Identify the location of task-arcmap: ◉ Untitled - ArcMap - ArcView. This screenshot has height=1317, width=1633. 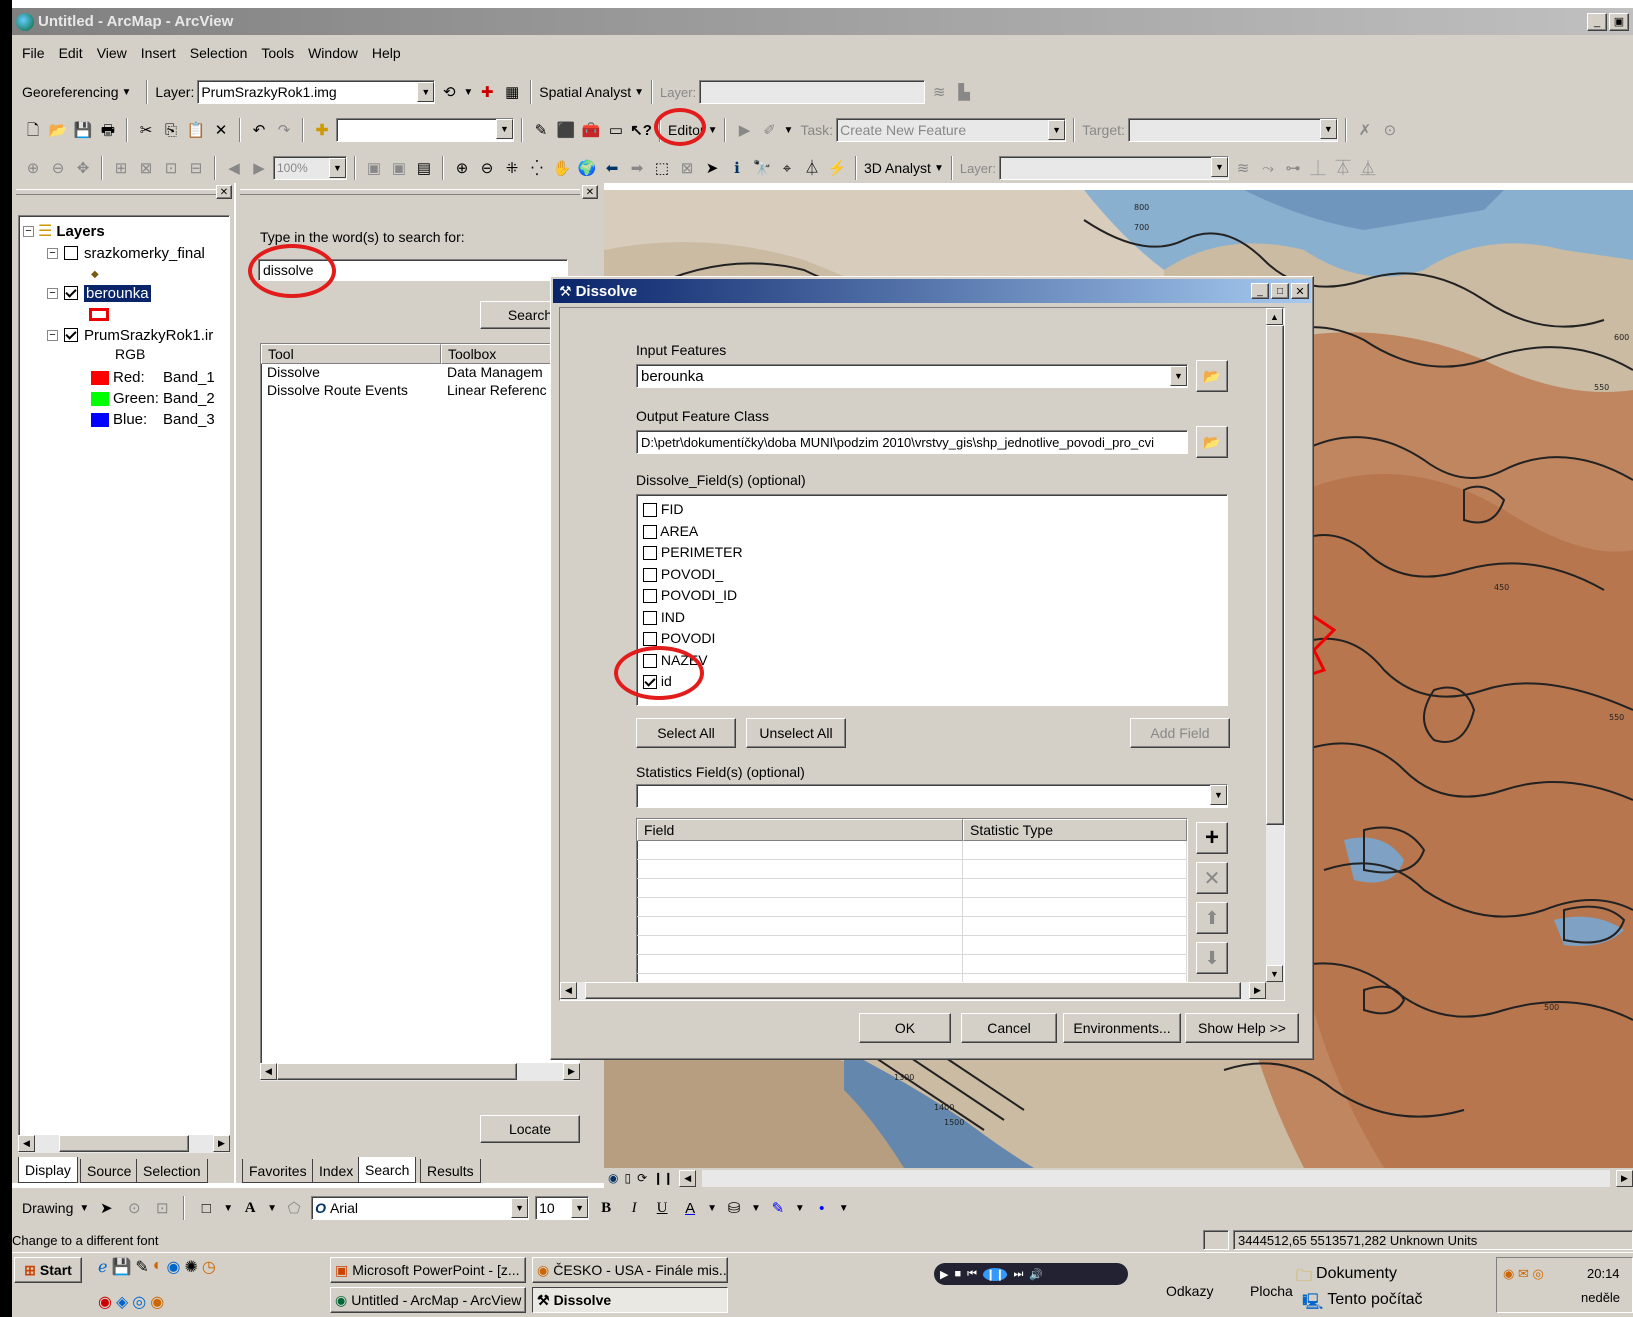
(428, 1300).